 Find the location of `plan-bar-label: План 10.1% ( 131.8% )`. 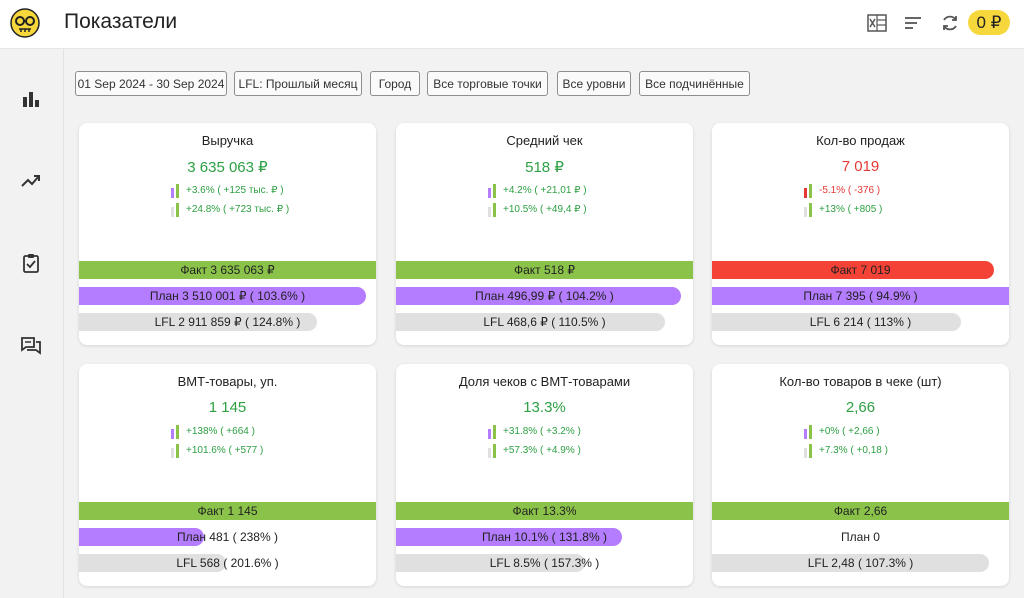

plan-bar-label: План 10.1% ( 131.8% ) is located at coordinates (544, 537).